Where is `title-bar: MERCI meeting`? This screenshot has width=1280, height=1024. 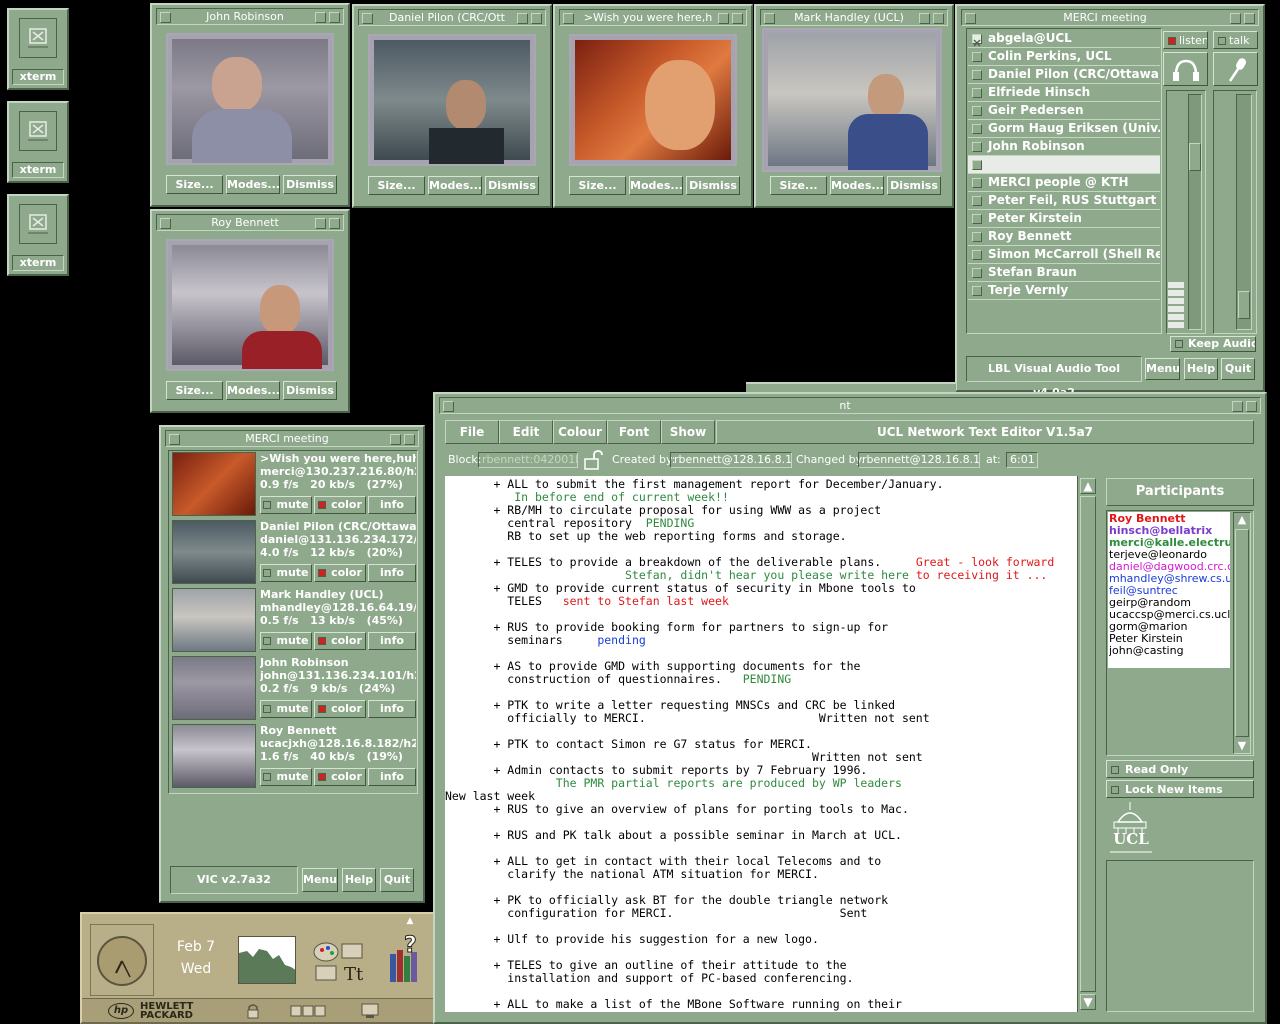 title-bar: MERCI meeting is located at coordinates (292, 438).